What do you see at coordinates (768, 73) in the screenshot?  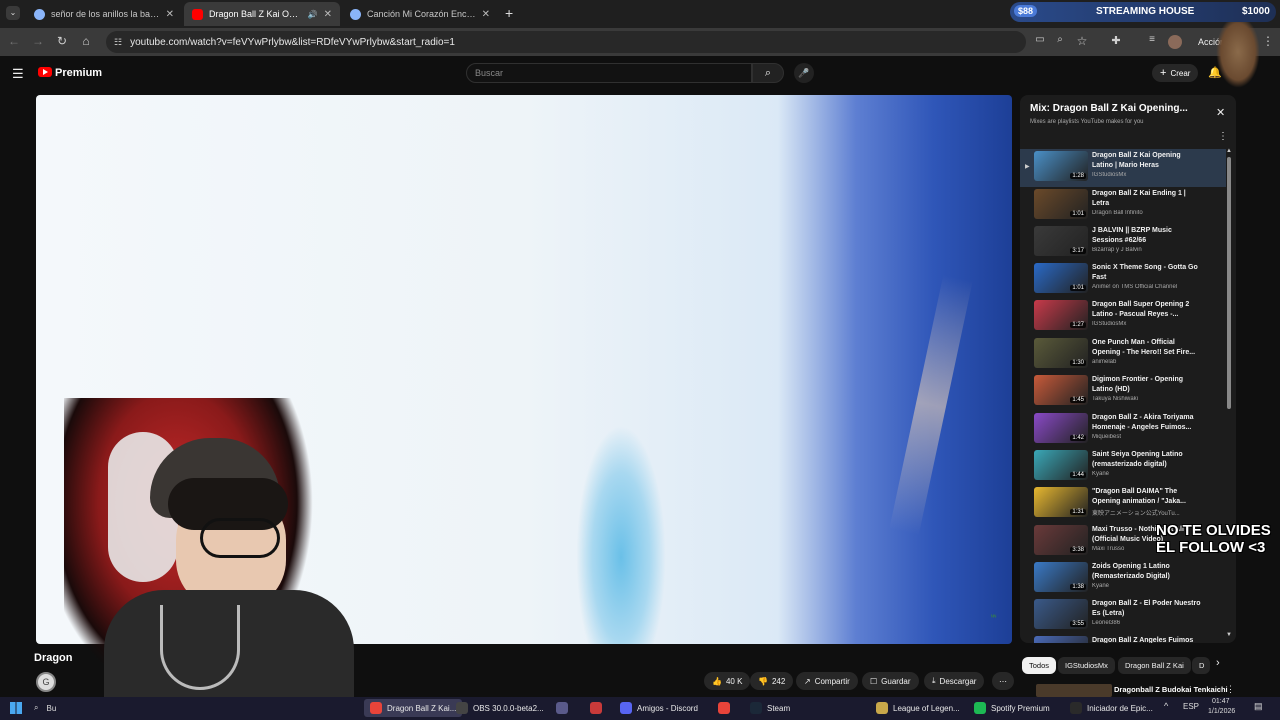 I see `search-button: ⌕` at bounding box center [768, 73].